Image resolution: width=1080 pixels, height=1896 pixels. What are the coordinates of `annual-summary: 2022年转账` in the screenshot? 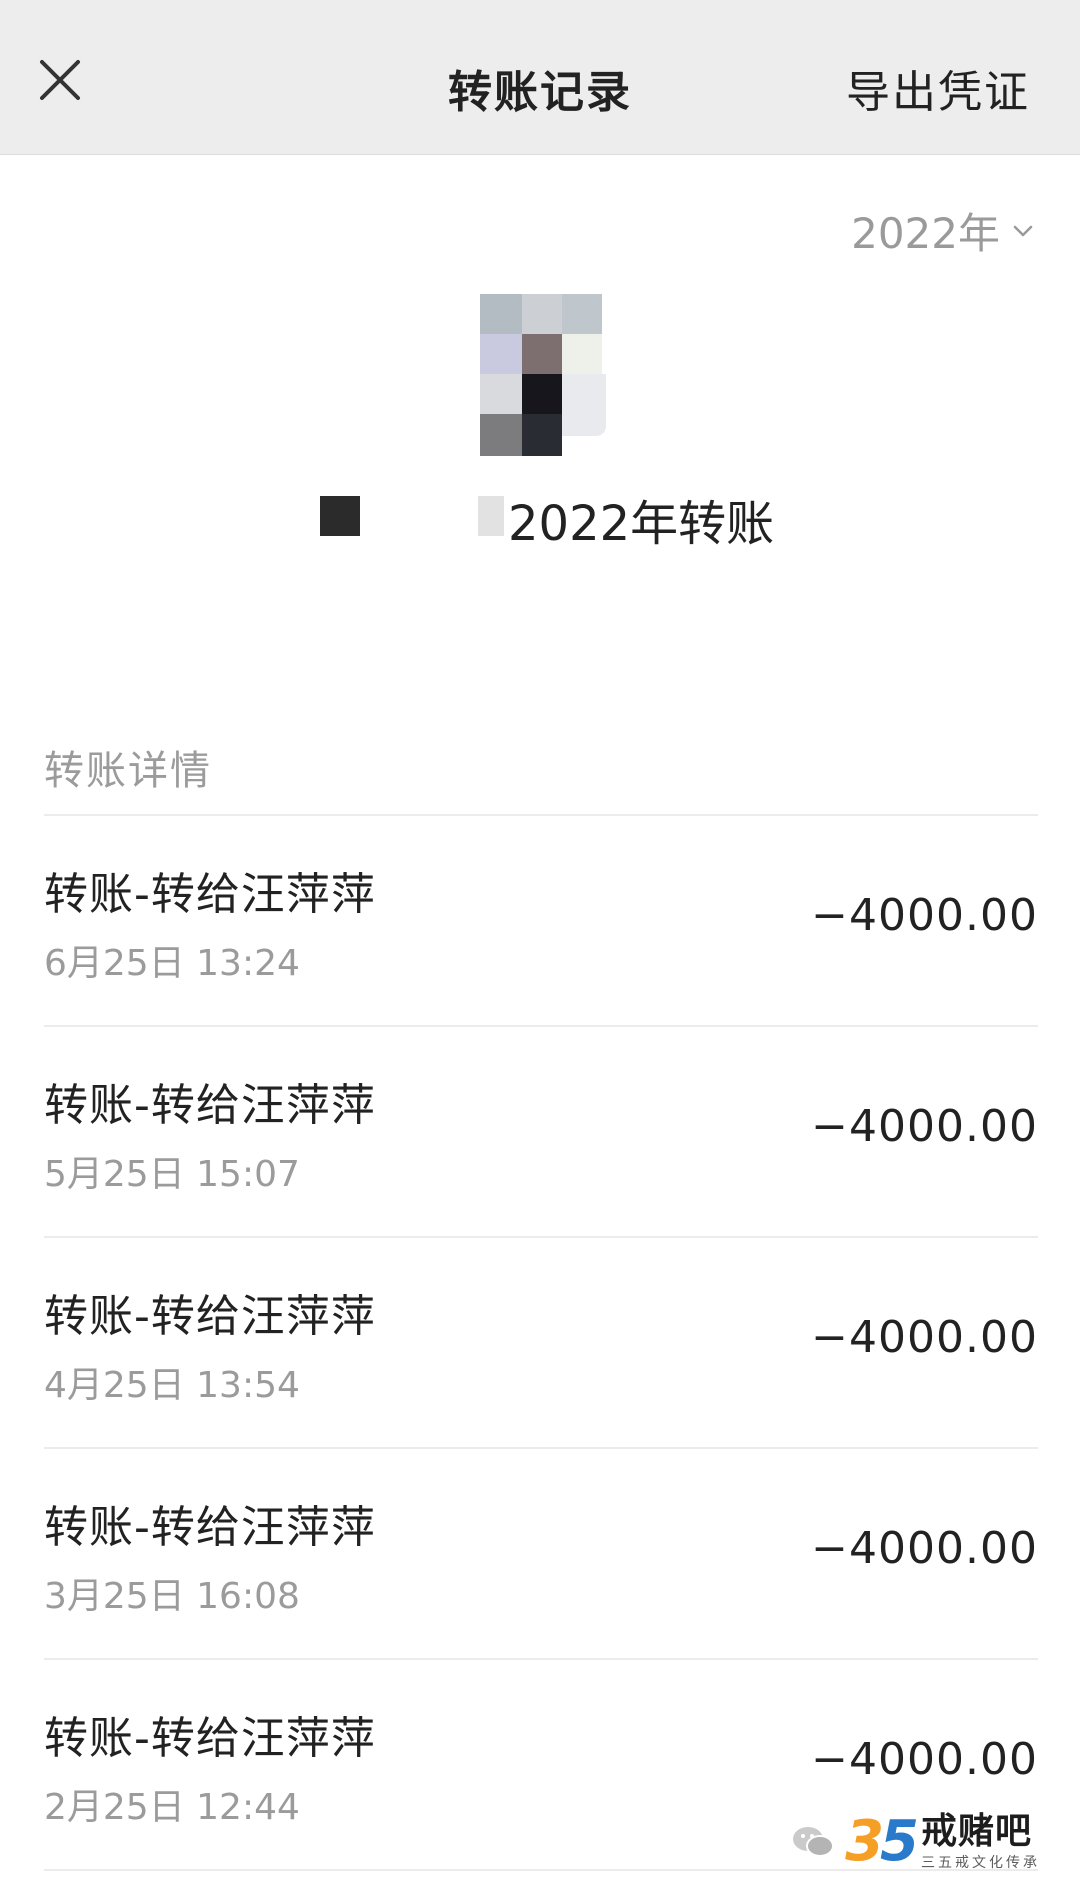 It's located at (540, 518).